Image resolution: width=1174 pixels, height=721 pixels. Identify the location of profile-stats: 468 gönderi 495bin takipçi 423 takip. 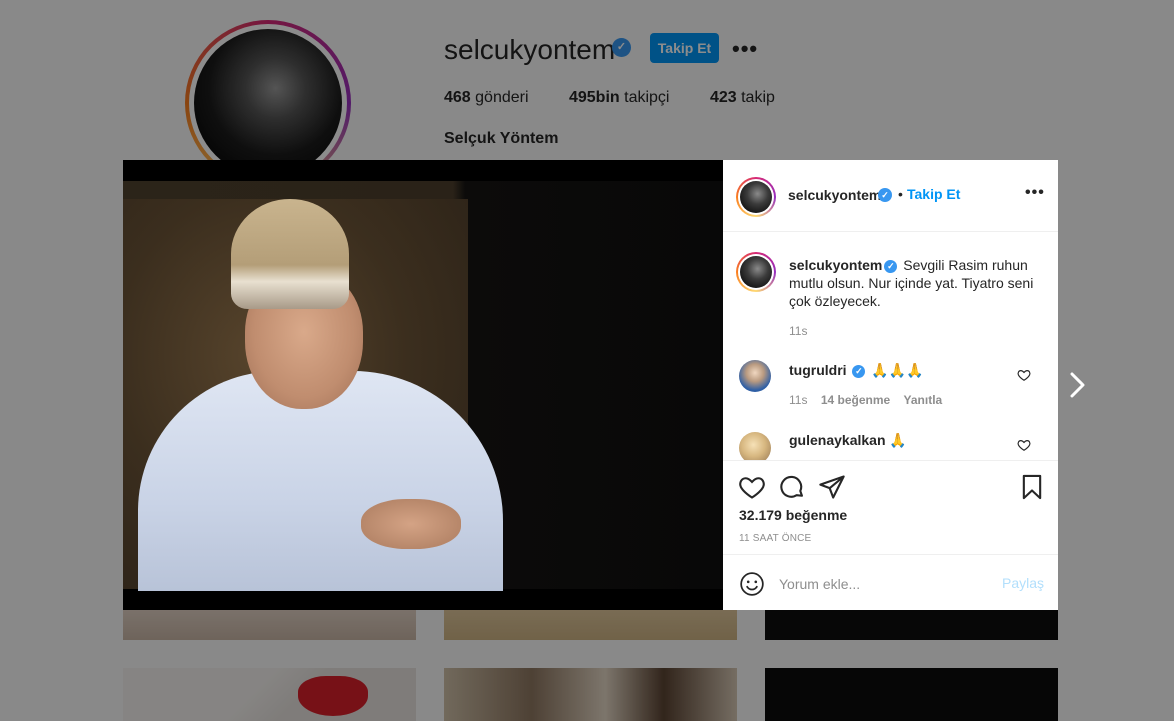
(627, 98).